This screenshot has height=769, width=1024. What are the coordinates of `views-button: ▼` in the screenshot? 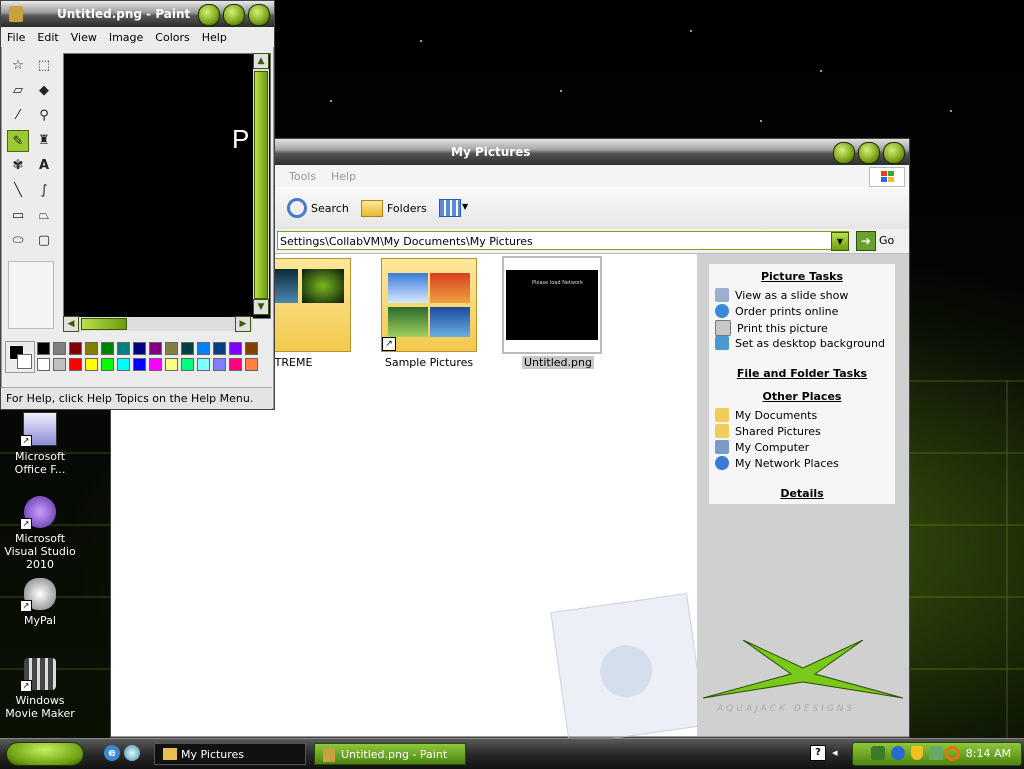 It's located at (454, 208).